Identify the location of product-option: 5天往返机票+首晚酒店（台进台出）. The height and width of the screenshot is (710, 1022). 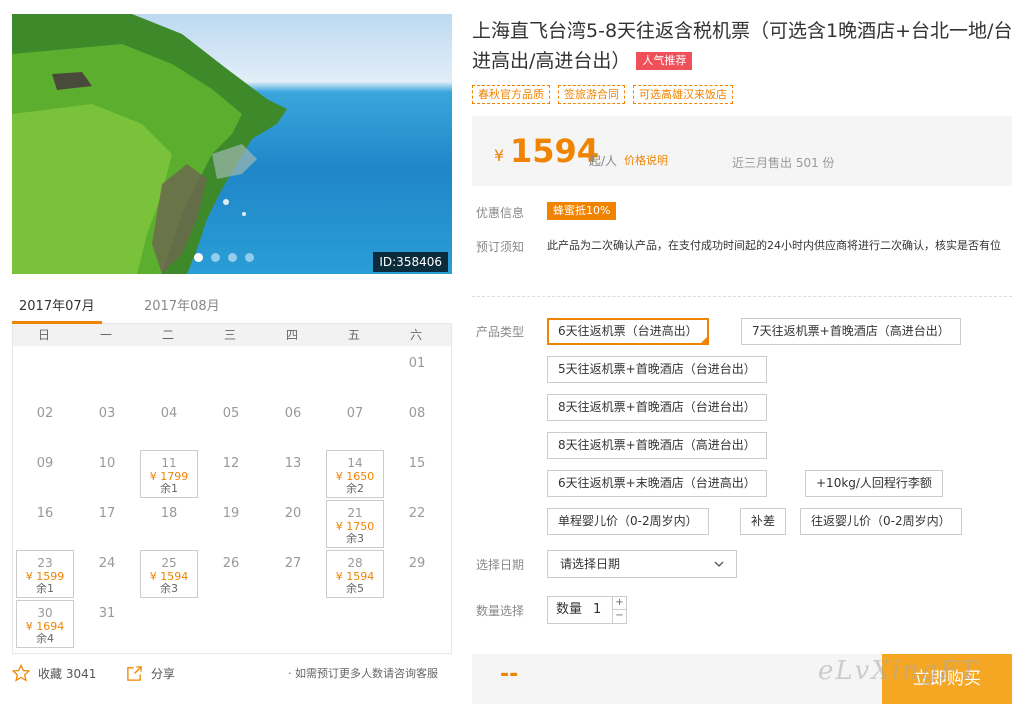
(657, 369).